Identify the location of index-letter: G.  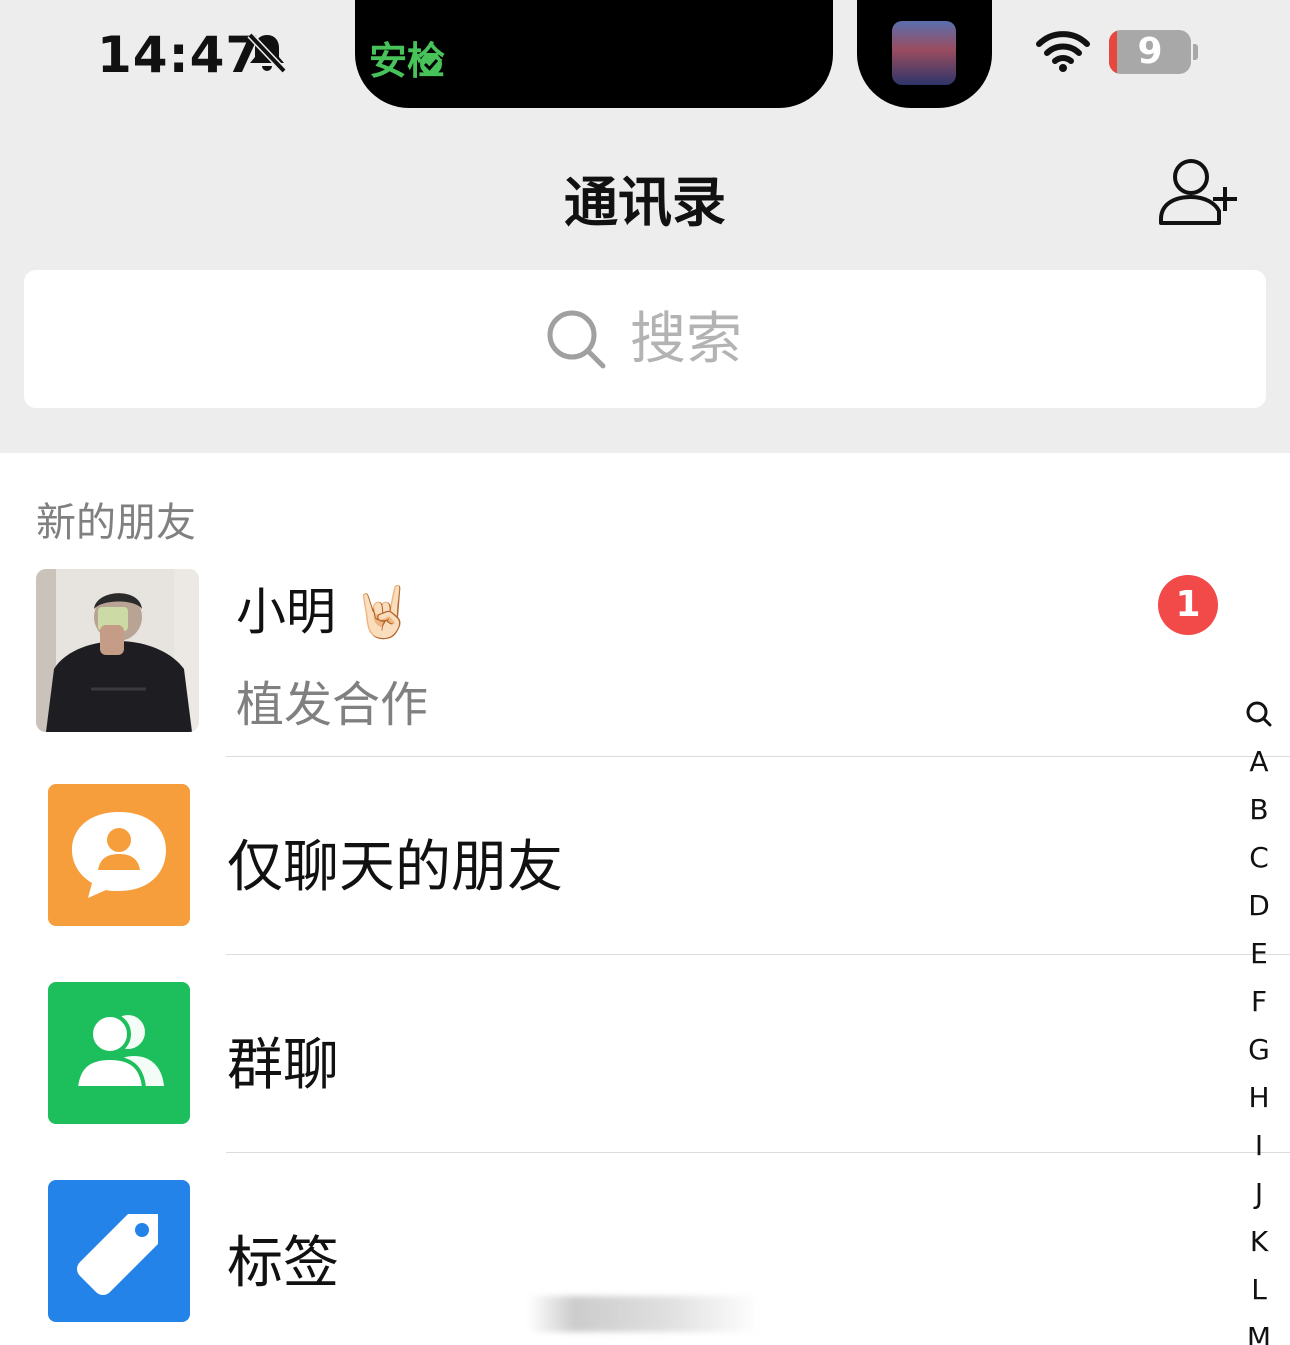
(1259, 1050).